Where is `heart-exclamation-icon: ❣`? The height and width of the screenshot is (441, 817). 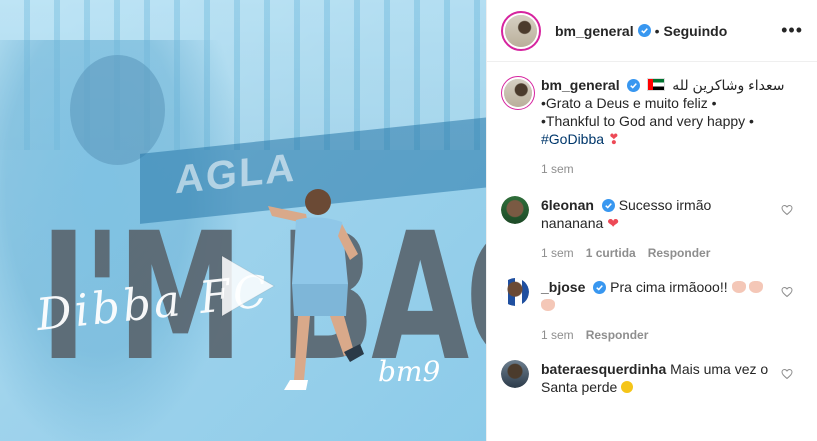
heart-exclamation-icon: ❣ is located at coordinates (613, 139).